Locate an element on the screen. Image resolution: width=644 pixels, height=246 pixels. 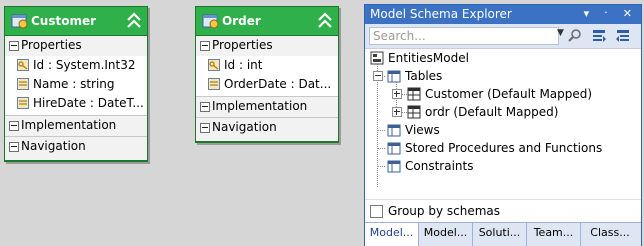
property-text: Id : int is located at coordinates (243, 65).